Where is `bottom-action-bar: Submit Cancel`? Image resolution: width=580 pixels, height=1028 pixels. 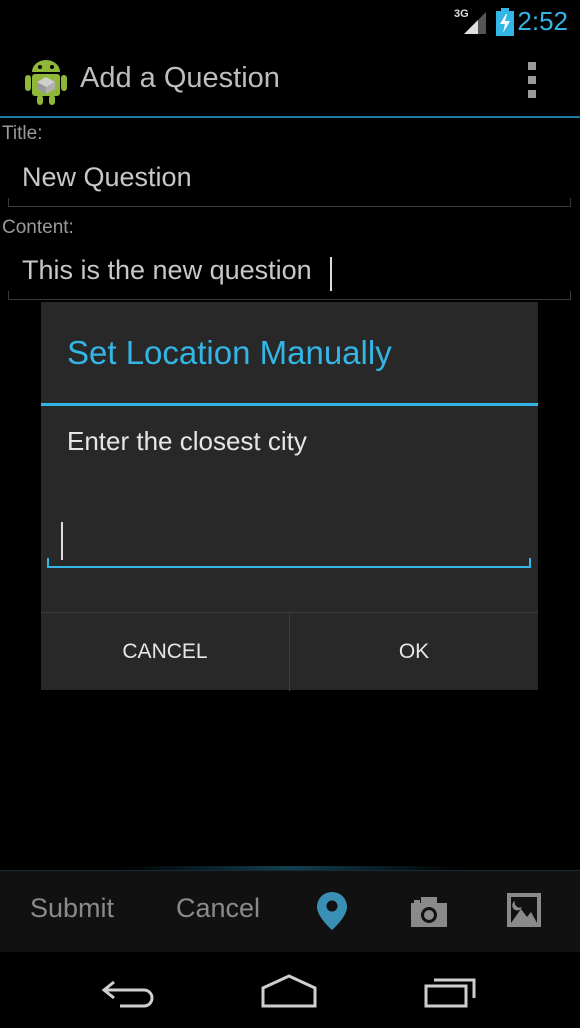
bottom-action-bar: Submit Cancel is located at coordinates (290, 911).